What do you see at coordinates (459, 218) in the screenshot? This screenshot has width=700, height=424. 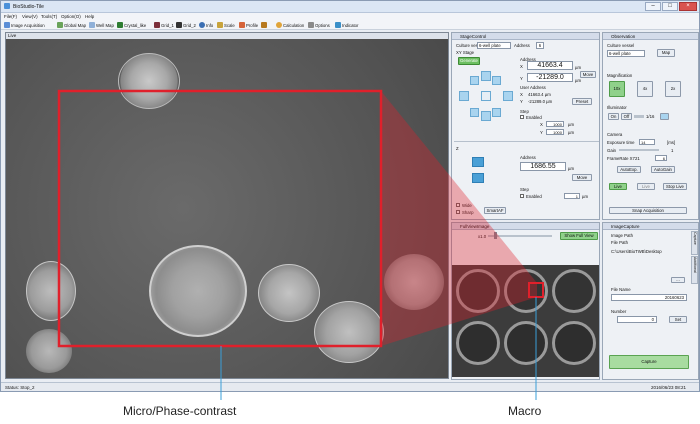 I see `zoom-projection` at bounding box center [459, 218].